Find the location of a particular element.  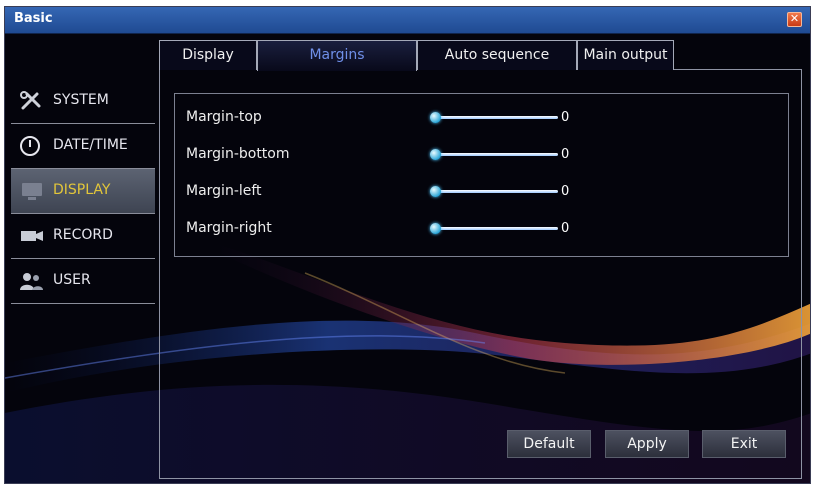

default-button: Default is located at coordinates (549, 444).